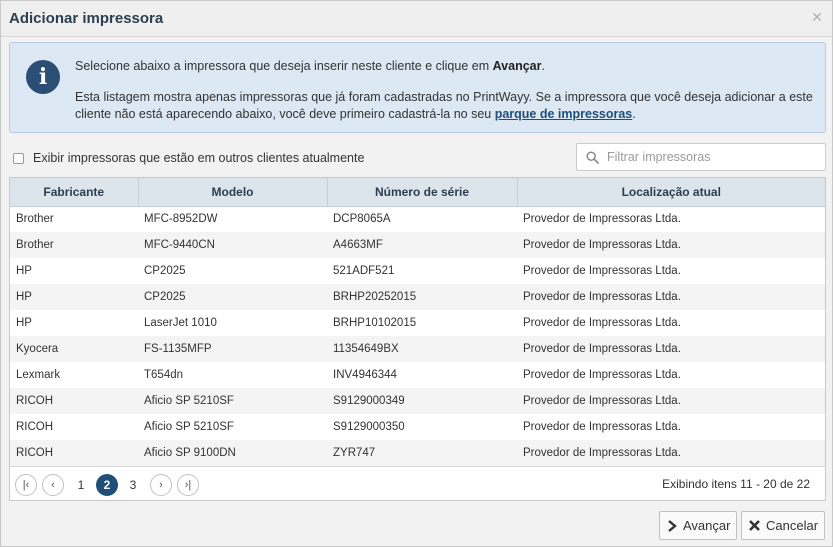 The height and width of the screenshot is (547, 833). Describe the element at coordinates (369, 427) in the screenshot. I see `cell-serial: S9129000350` at that location.